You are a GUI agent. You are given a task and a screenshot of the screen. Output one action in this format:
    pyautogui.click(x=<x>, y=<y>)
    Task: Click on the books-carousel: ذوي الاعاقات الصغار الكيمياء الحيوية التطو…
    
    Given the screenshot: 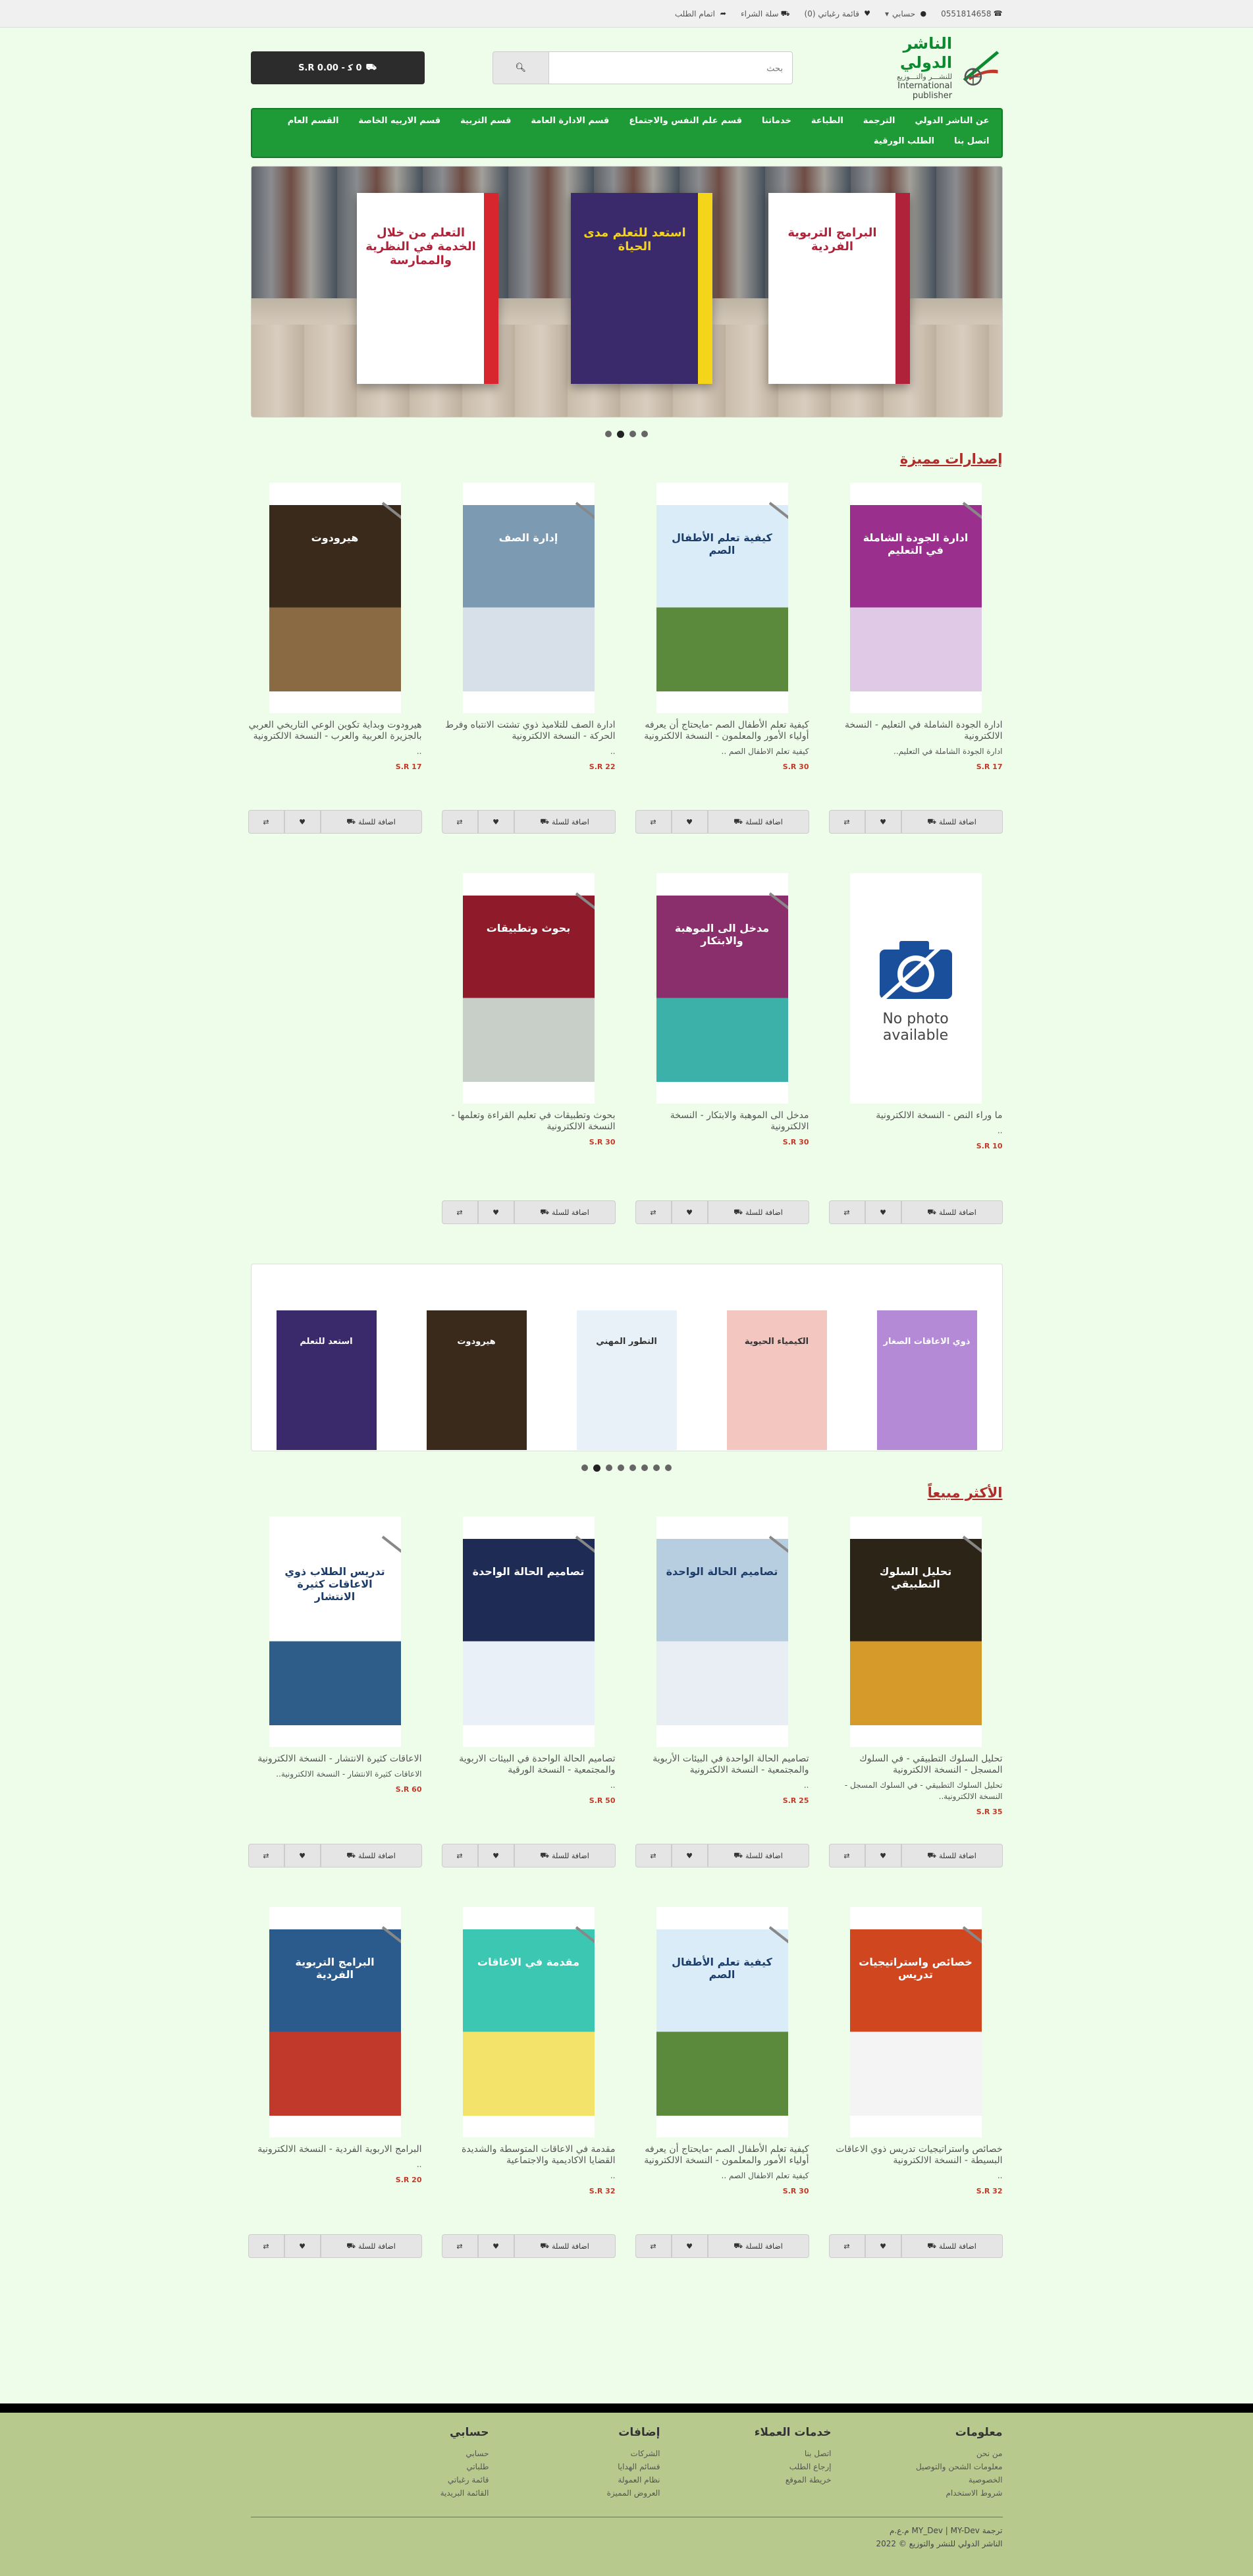 What is the action you would take?
    pyautogui.click(x=626, y=1357)
    